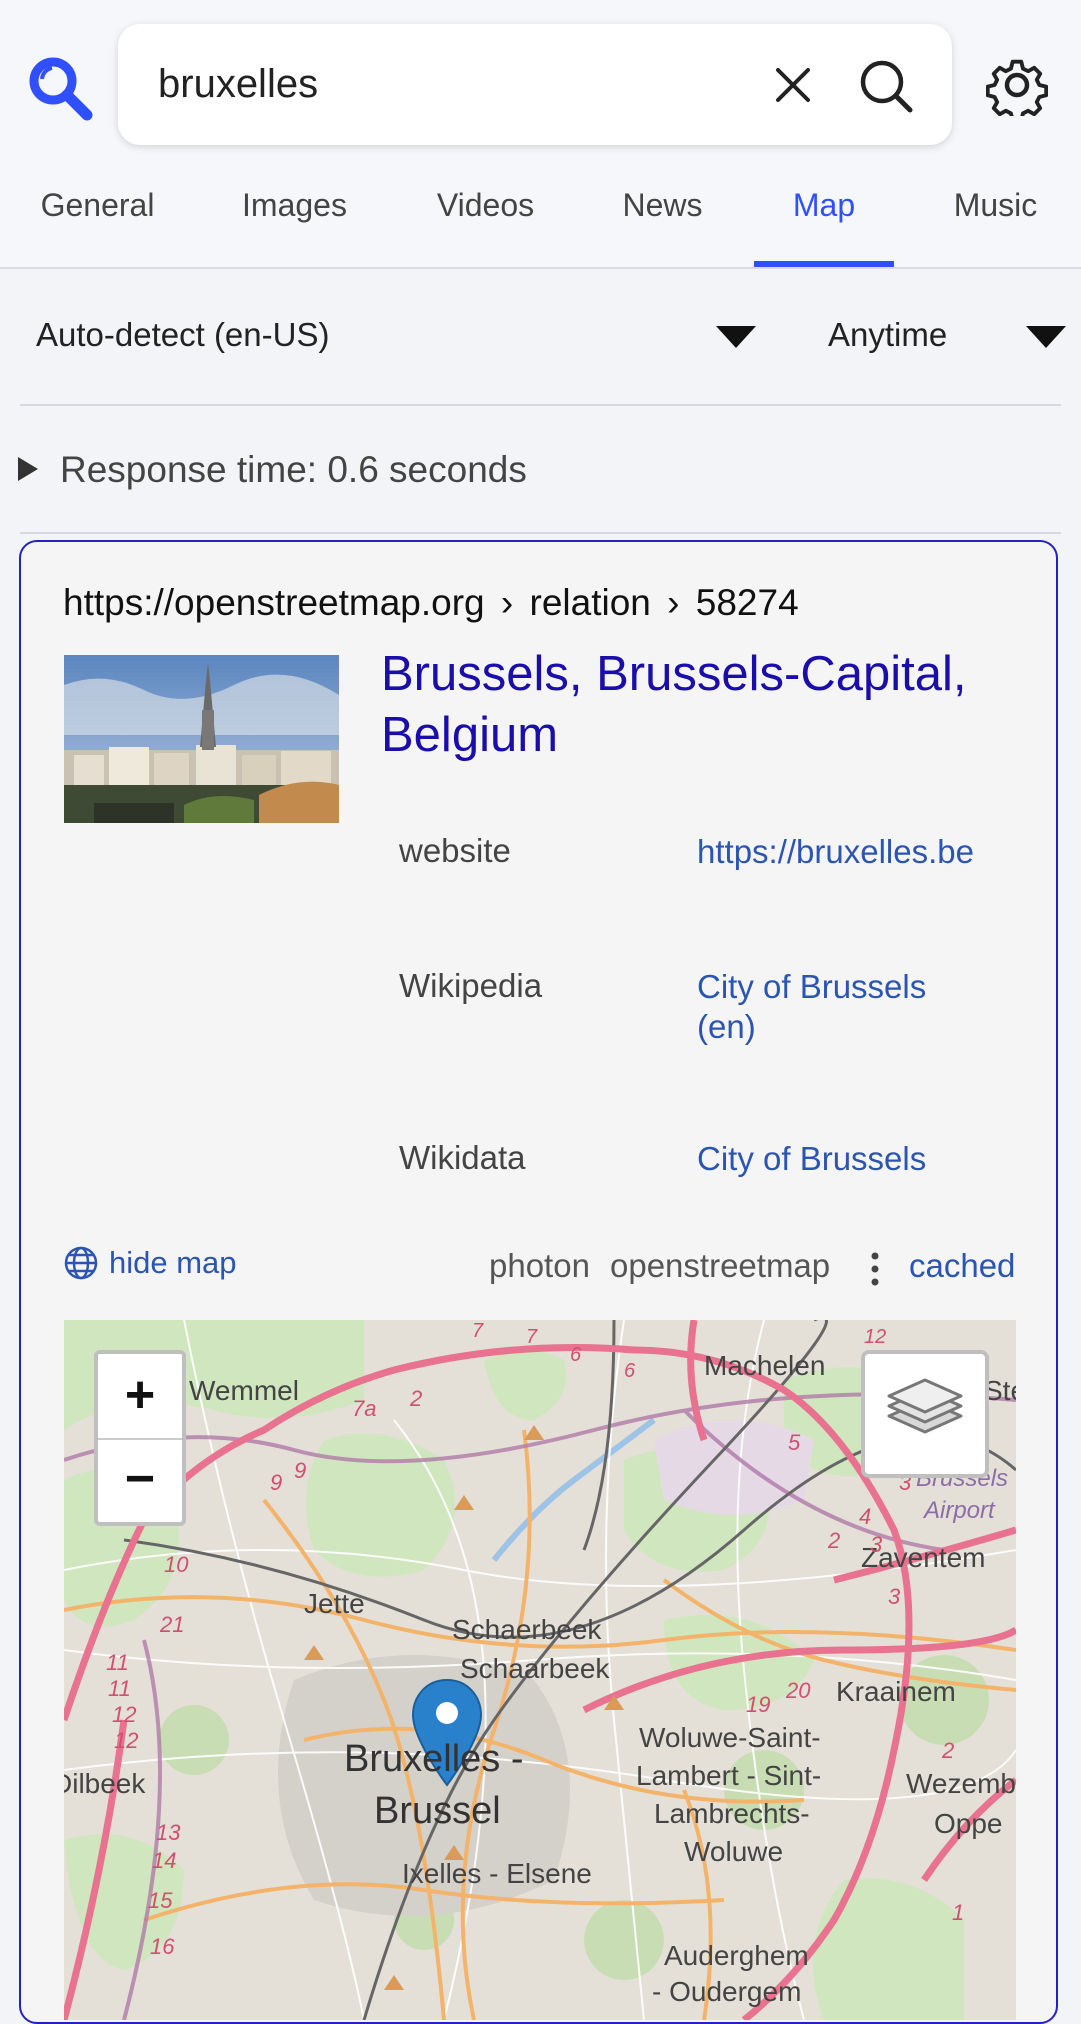  I want to click on engine-openstreetmap: openstreetmap, so click(720, 1265).